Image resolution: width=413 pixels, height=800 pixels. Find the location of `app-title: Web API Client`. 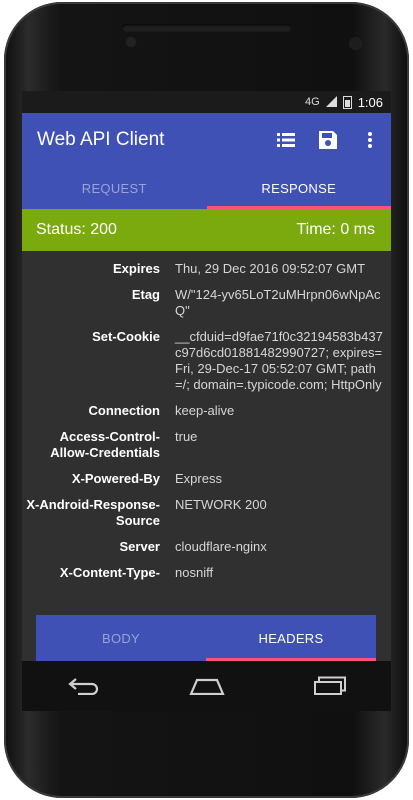

app-title: Web API Client is located at coordinates (101, 139).